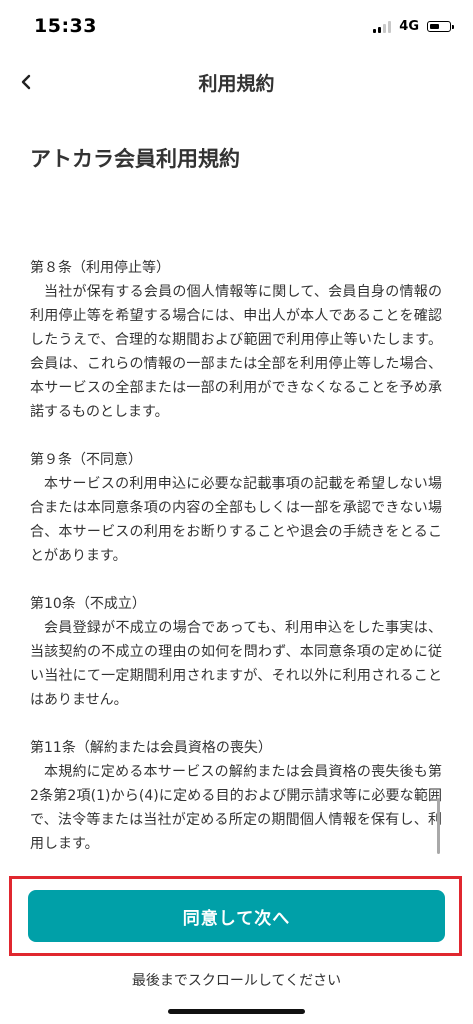  What do you see at coordinates (86, 460) in the screenshot?
I see `article-heading: 第９条（不同意）` at bounding box center [86, 460].